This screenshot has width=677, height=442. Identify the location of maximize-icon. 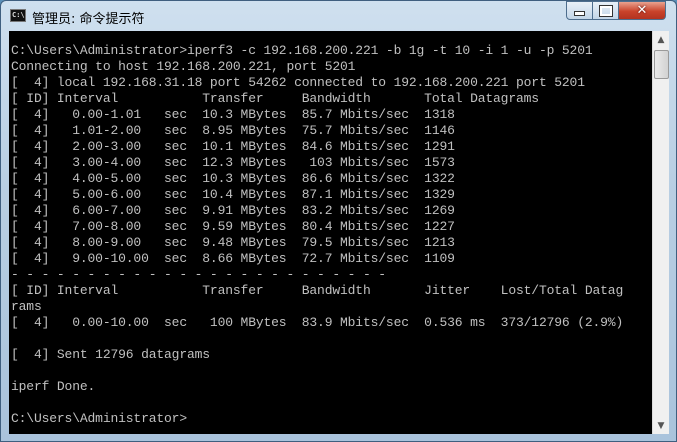
(605, 10).